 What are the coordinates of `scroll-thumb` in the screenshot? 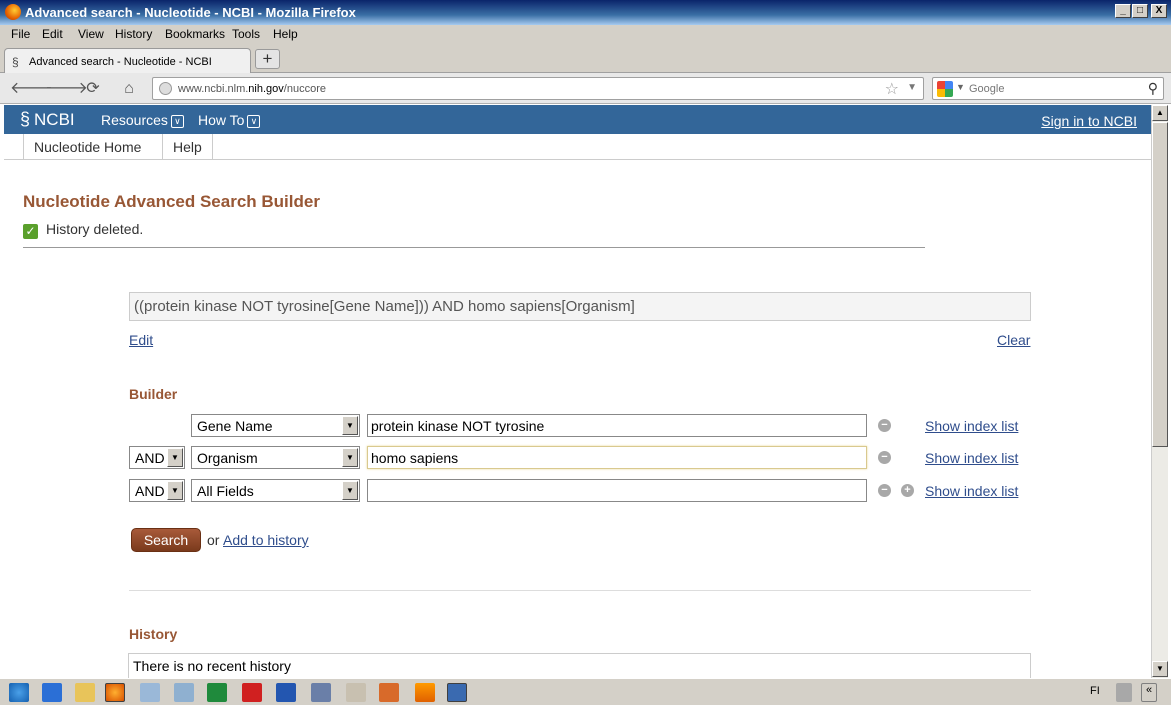 It's located at (1160, 284).